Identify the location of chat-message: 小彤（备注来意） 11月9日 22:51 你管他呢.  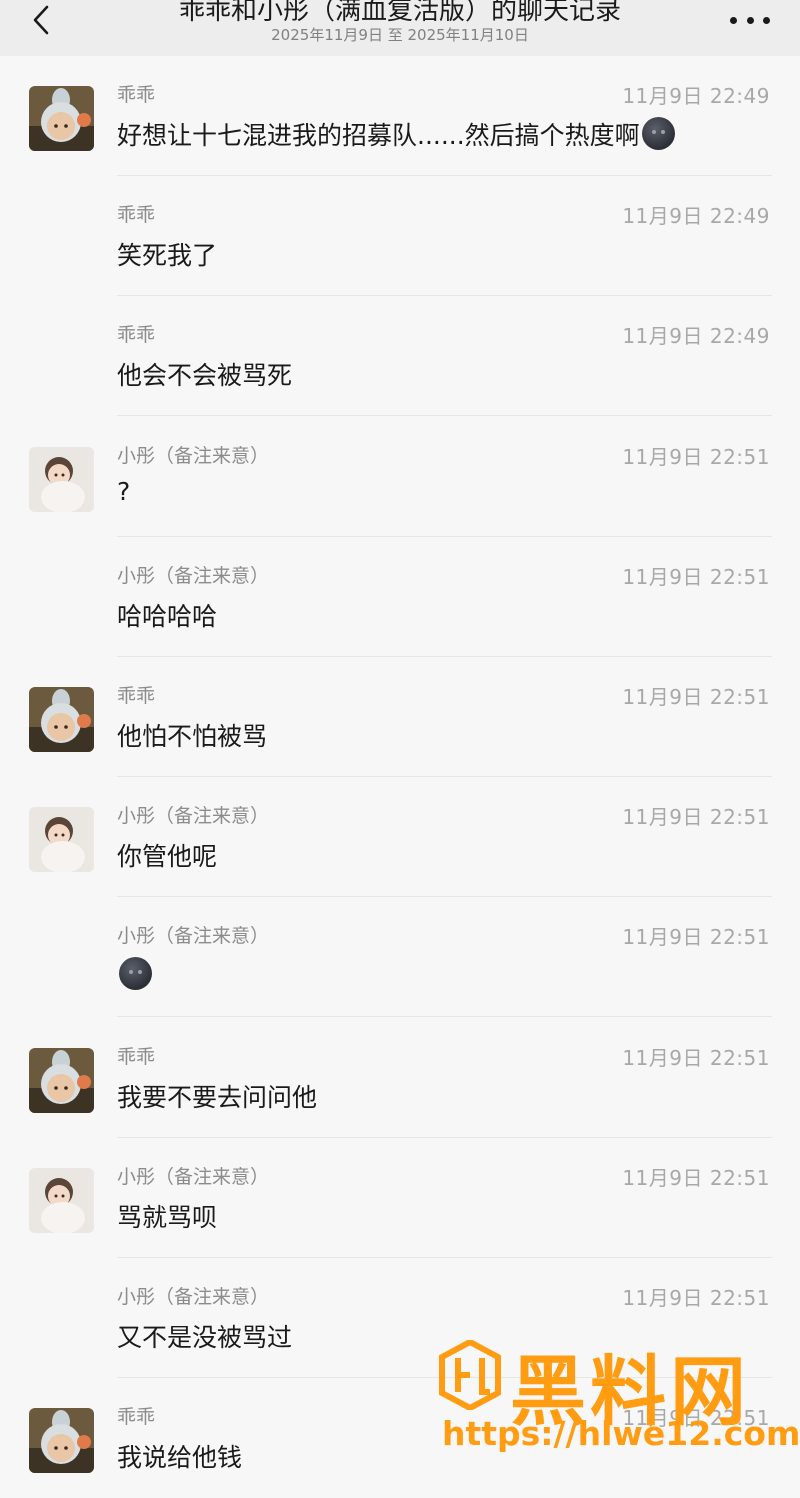
(400, 837).